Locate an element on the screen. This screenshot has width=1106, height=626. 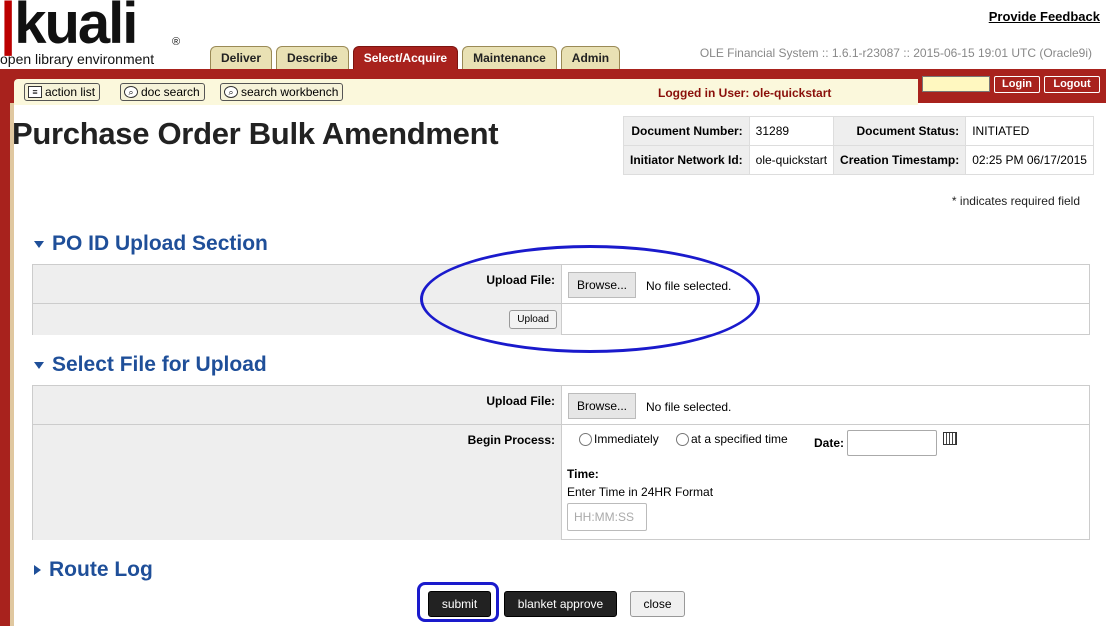
label-cell: Upload File: is located at coordinates (297, 405).